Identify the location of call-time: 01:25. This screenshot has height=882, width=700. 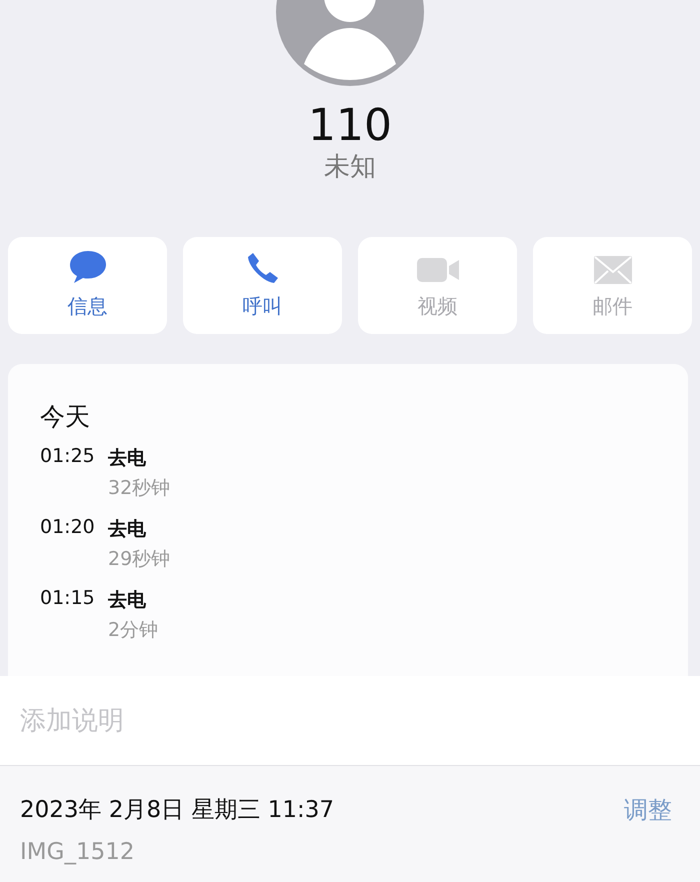
(68, 457).